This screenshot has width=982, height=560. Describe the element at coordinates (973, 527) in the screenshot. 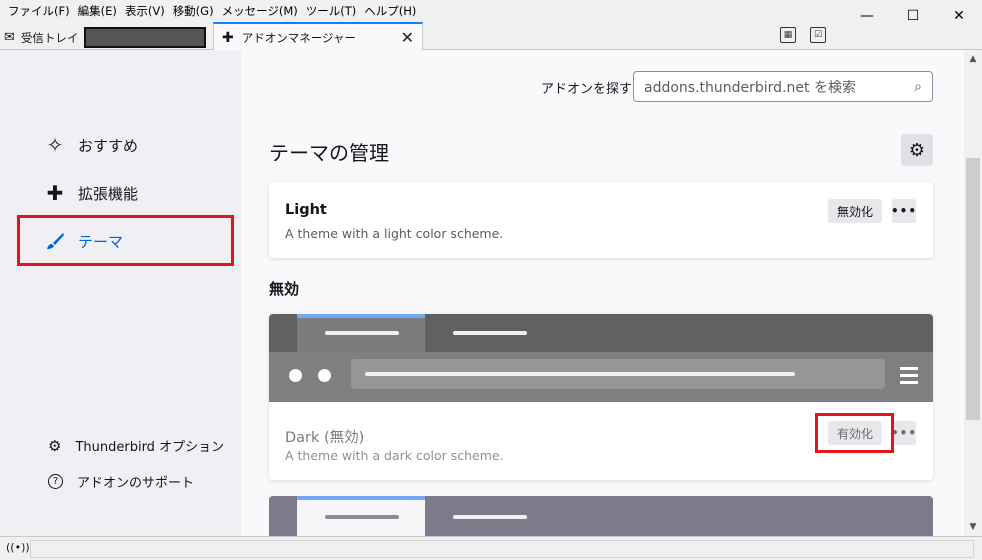

I see `scroll-down-icon: ▼` at that location.